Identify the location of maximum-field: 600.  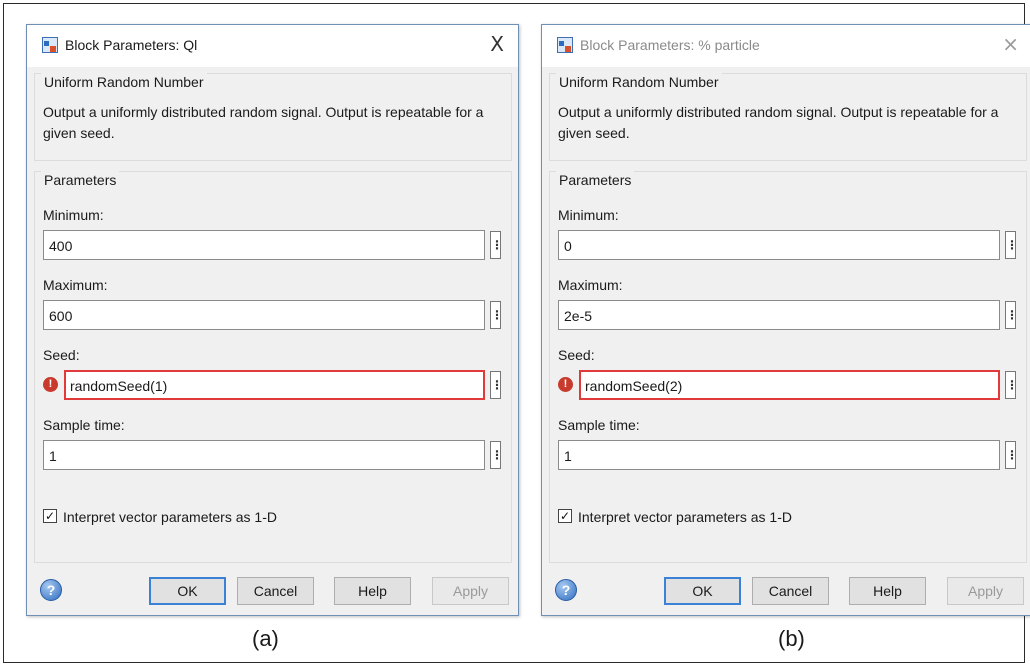
(264, 315).